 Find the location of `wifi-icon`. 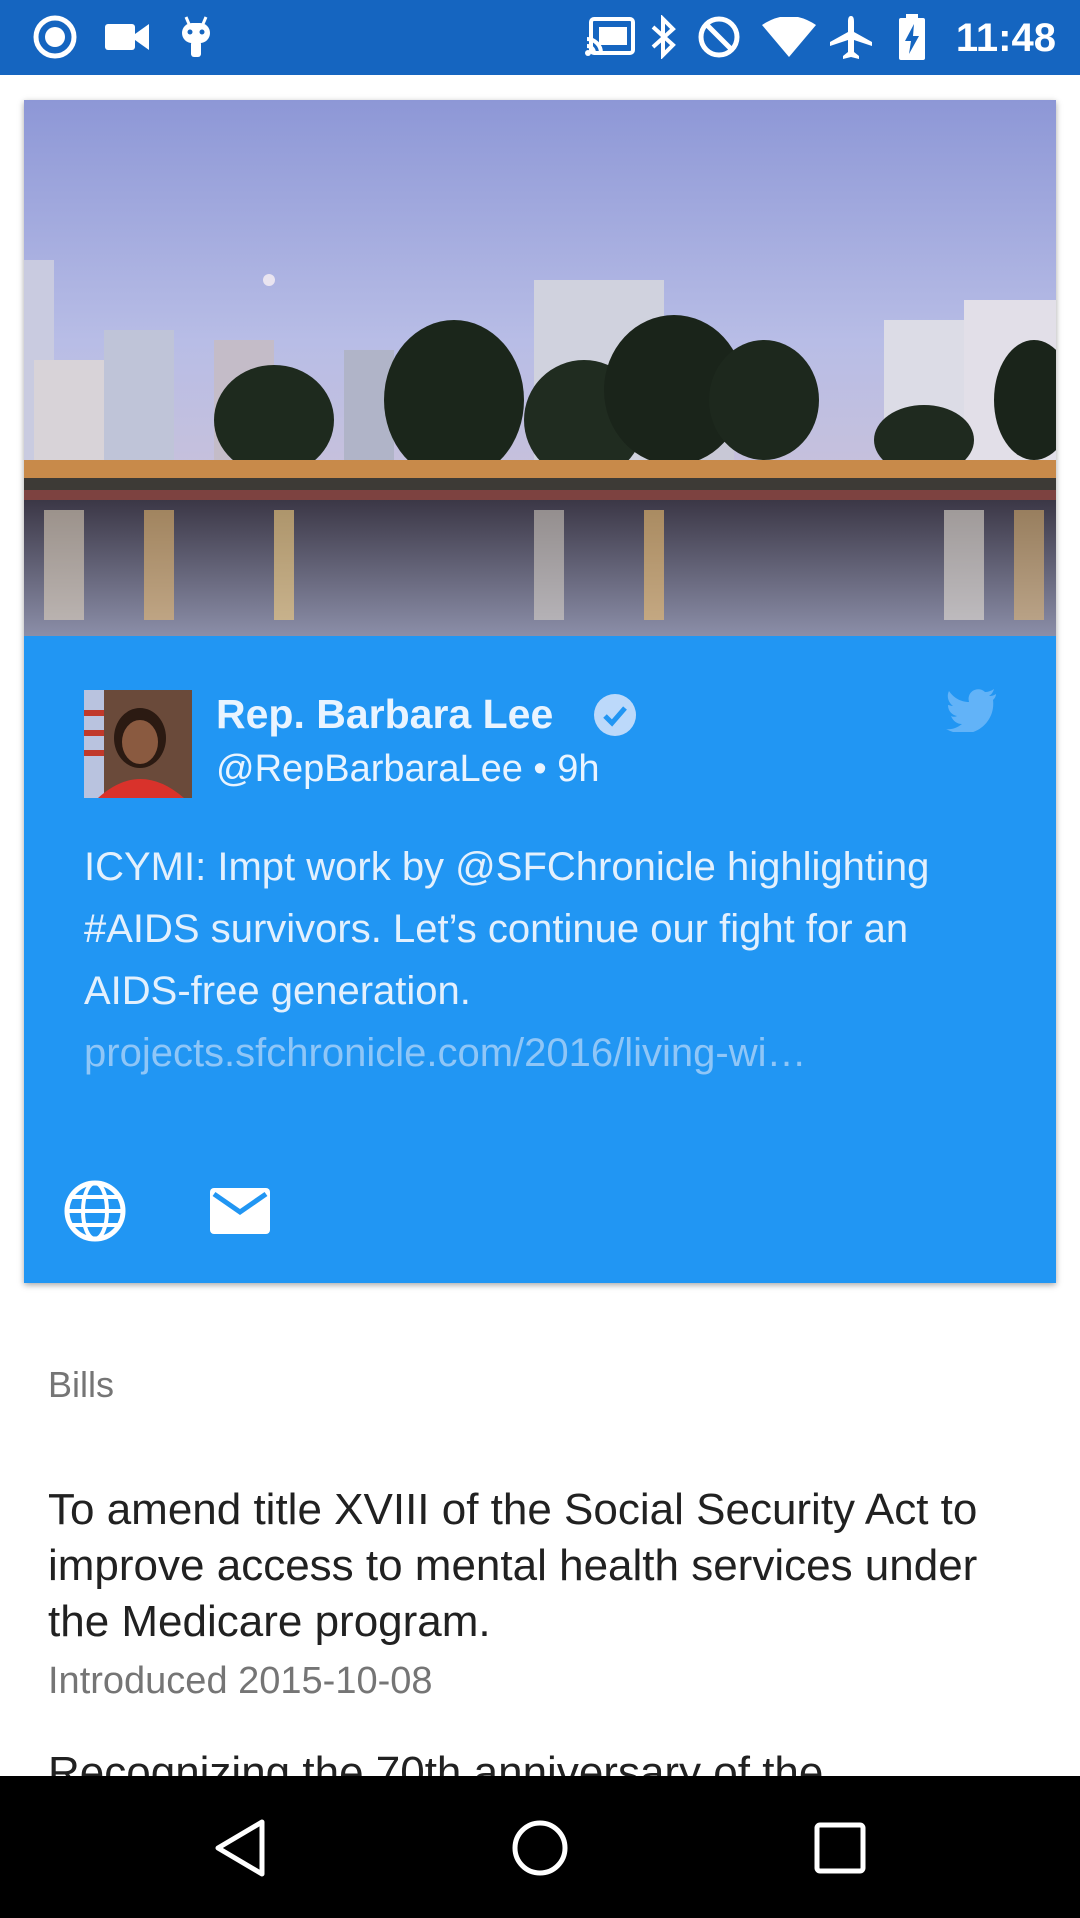

wifi-icon is located at coordinates (789, 37).